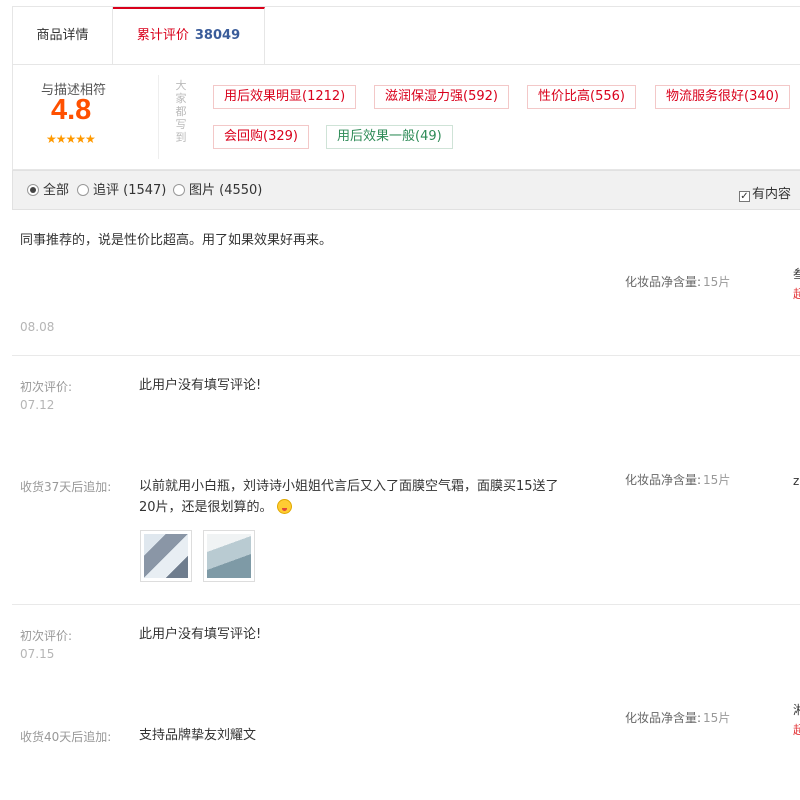 The image size is (800, 800). What do you see at coordinates (130, 190) in the screenshot?
I see `filter-append-label: 追评 (1547)` at bounding box center [130, 190].